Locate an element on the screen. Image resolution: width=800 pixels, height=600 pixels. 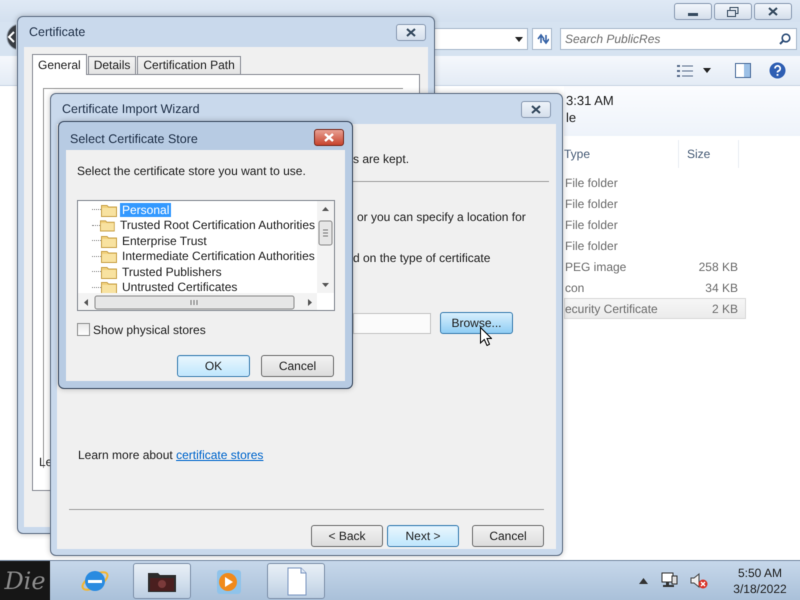
refresh-button is located at coordinates (542, 39).